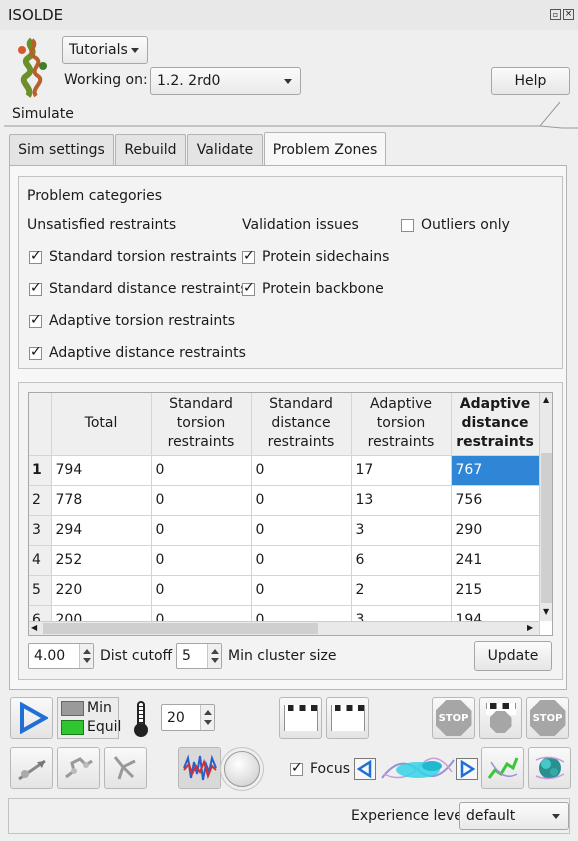  I want to click on float-icon: ▫, so click(555, 14).